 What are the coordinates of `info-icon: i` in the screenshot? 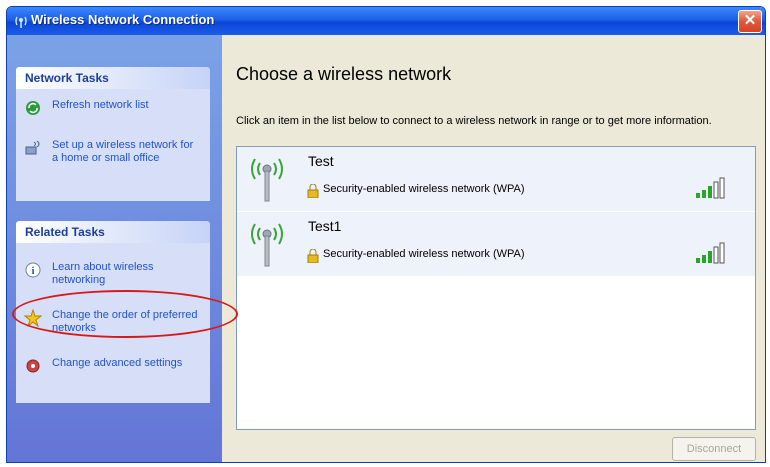 It's located at (33, 270).